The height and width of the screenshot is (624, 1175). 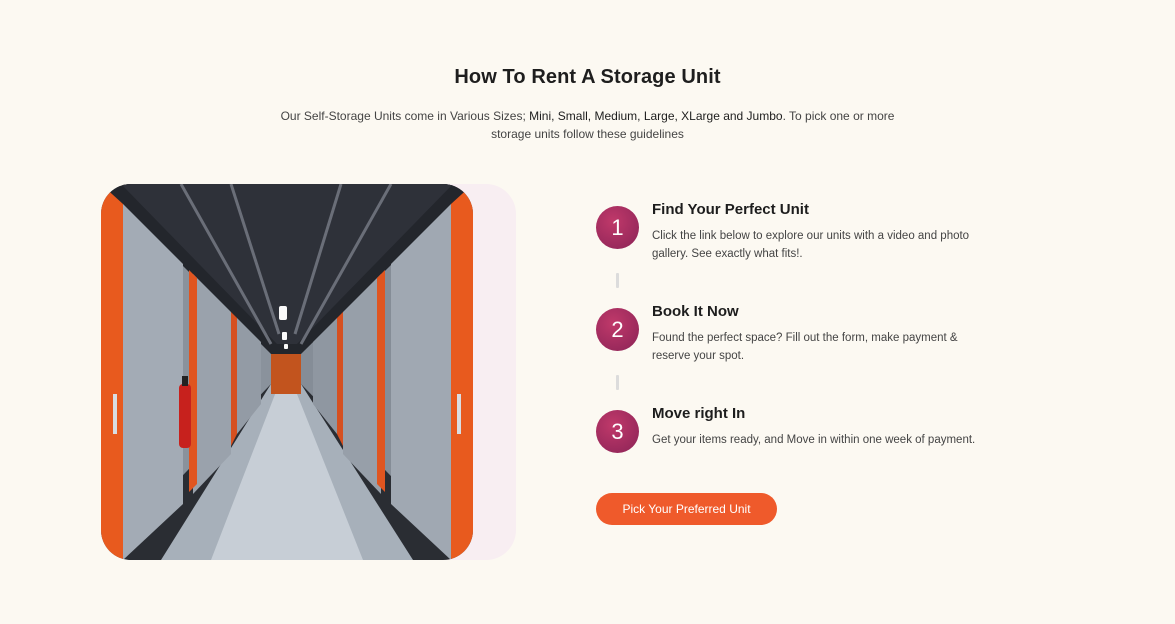 What do you see at coordinates (695, 311) in the screenshot?
I see `step-title-2: Book It Now` at bounding box center [695, 311].